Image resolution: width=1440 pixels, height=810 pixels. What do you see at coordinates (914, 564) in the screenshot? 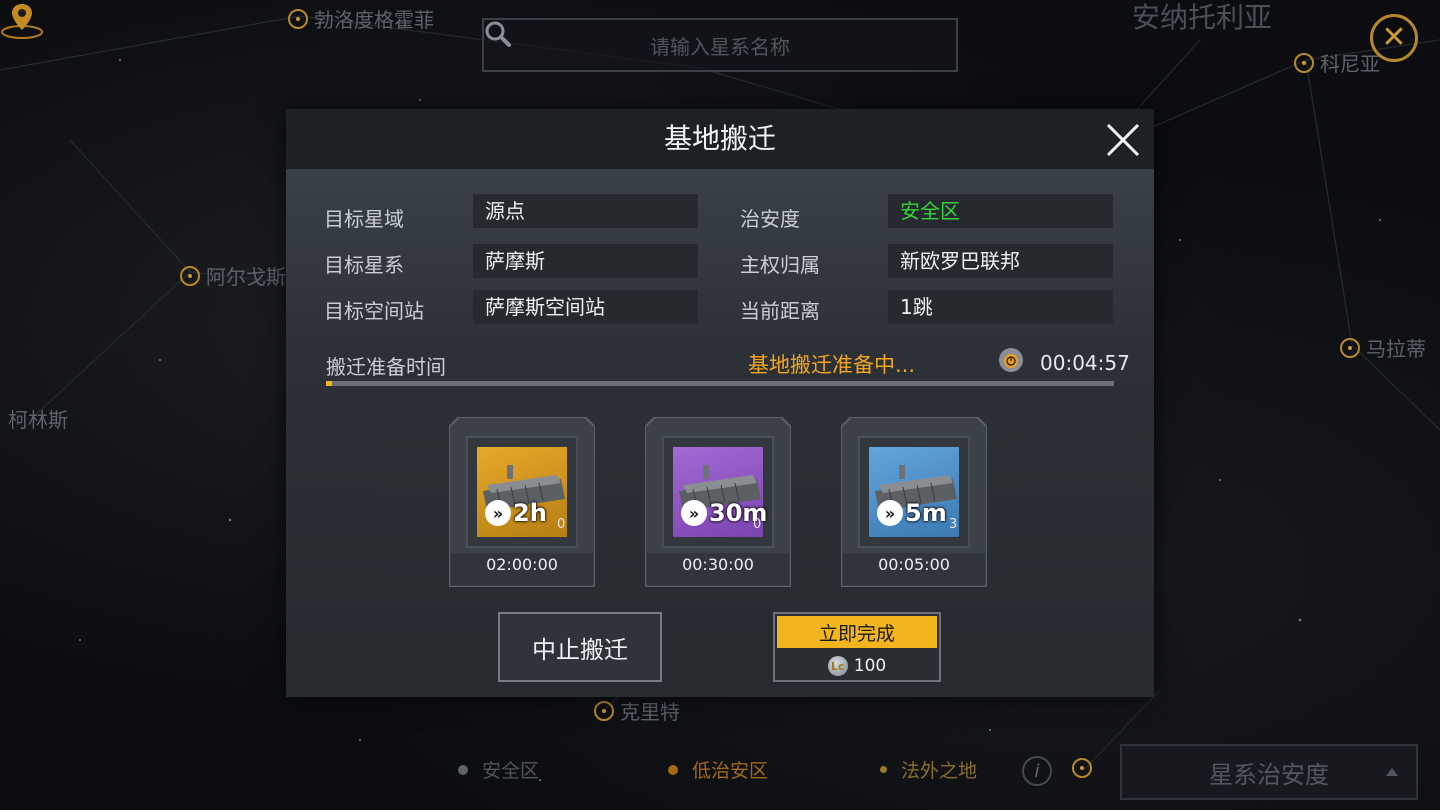
I see `item-duration: 00:05:00` at bounding box center [914, 564].